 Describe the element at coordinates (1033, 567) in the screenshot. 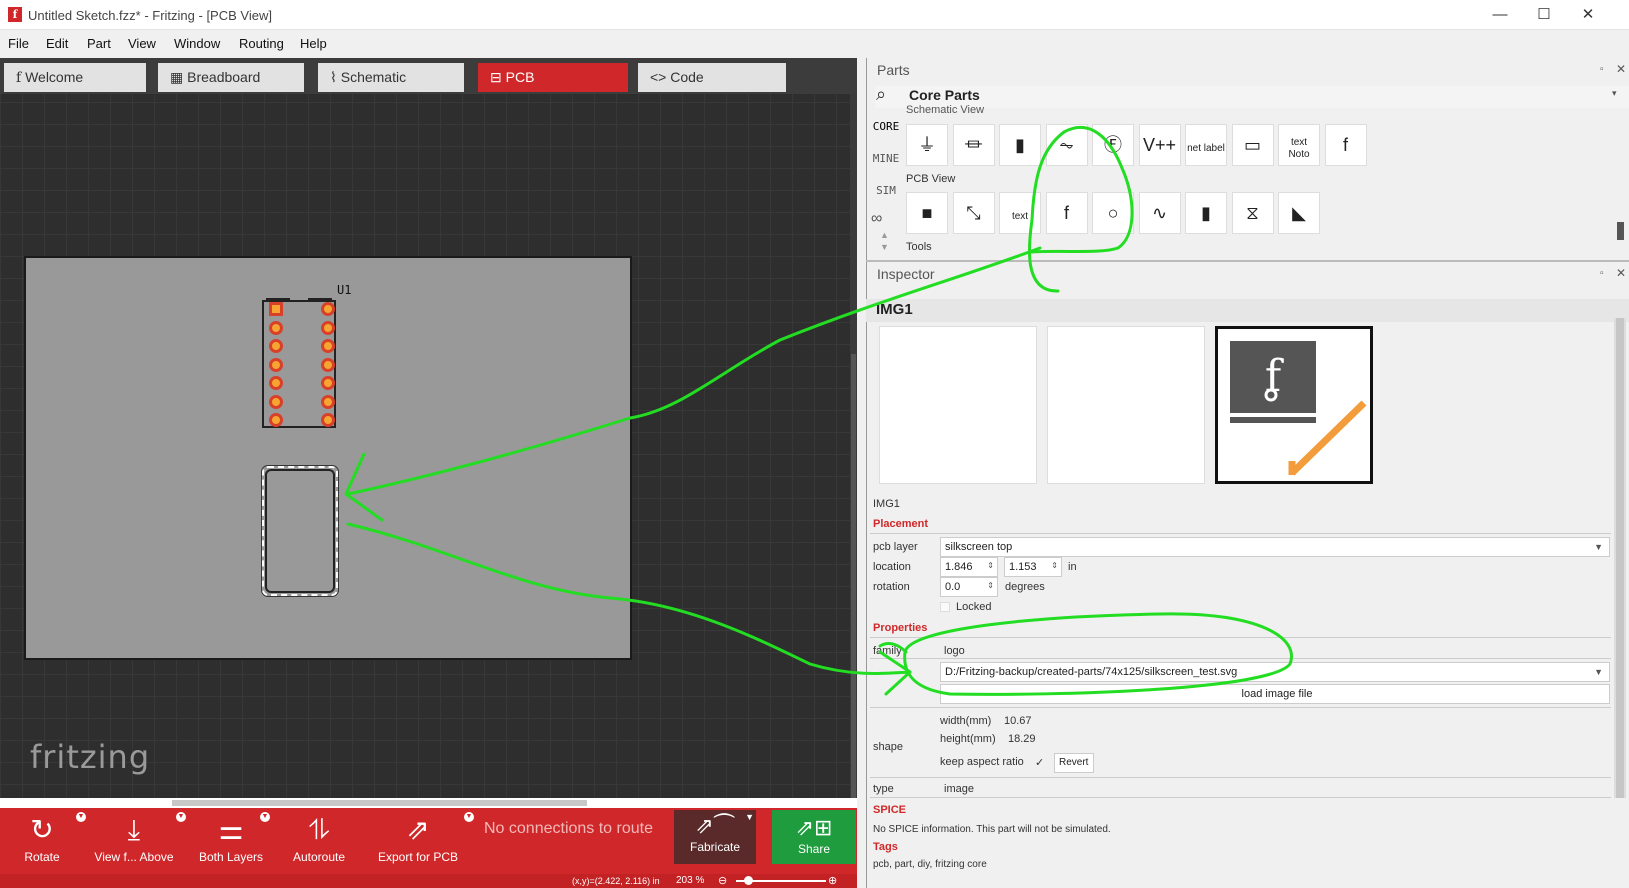

I see `location-y-spinbox: 1.153 ⇕` at that location.